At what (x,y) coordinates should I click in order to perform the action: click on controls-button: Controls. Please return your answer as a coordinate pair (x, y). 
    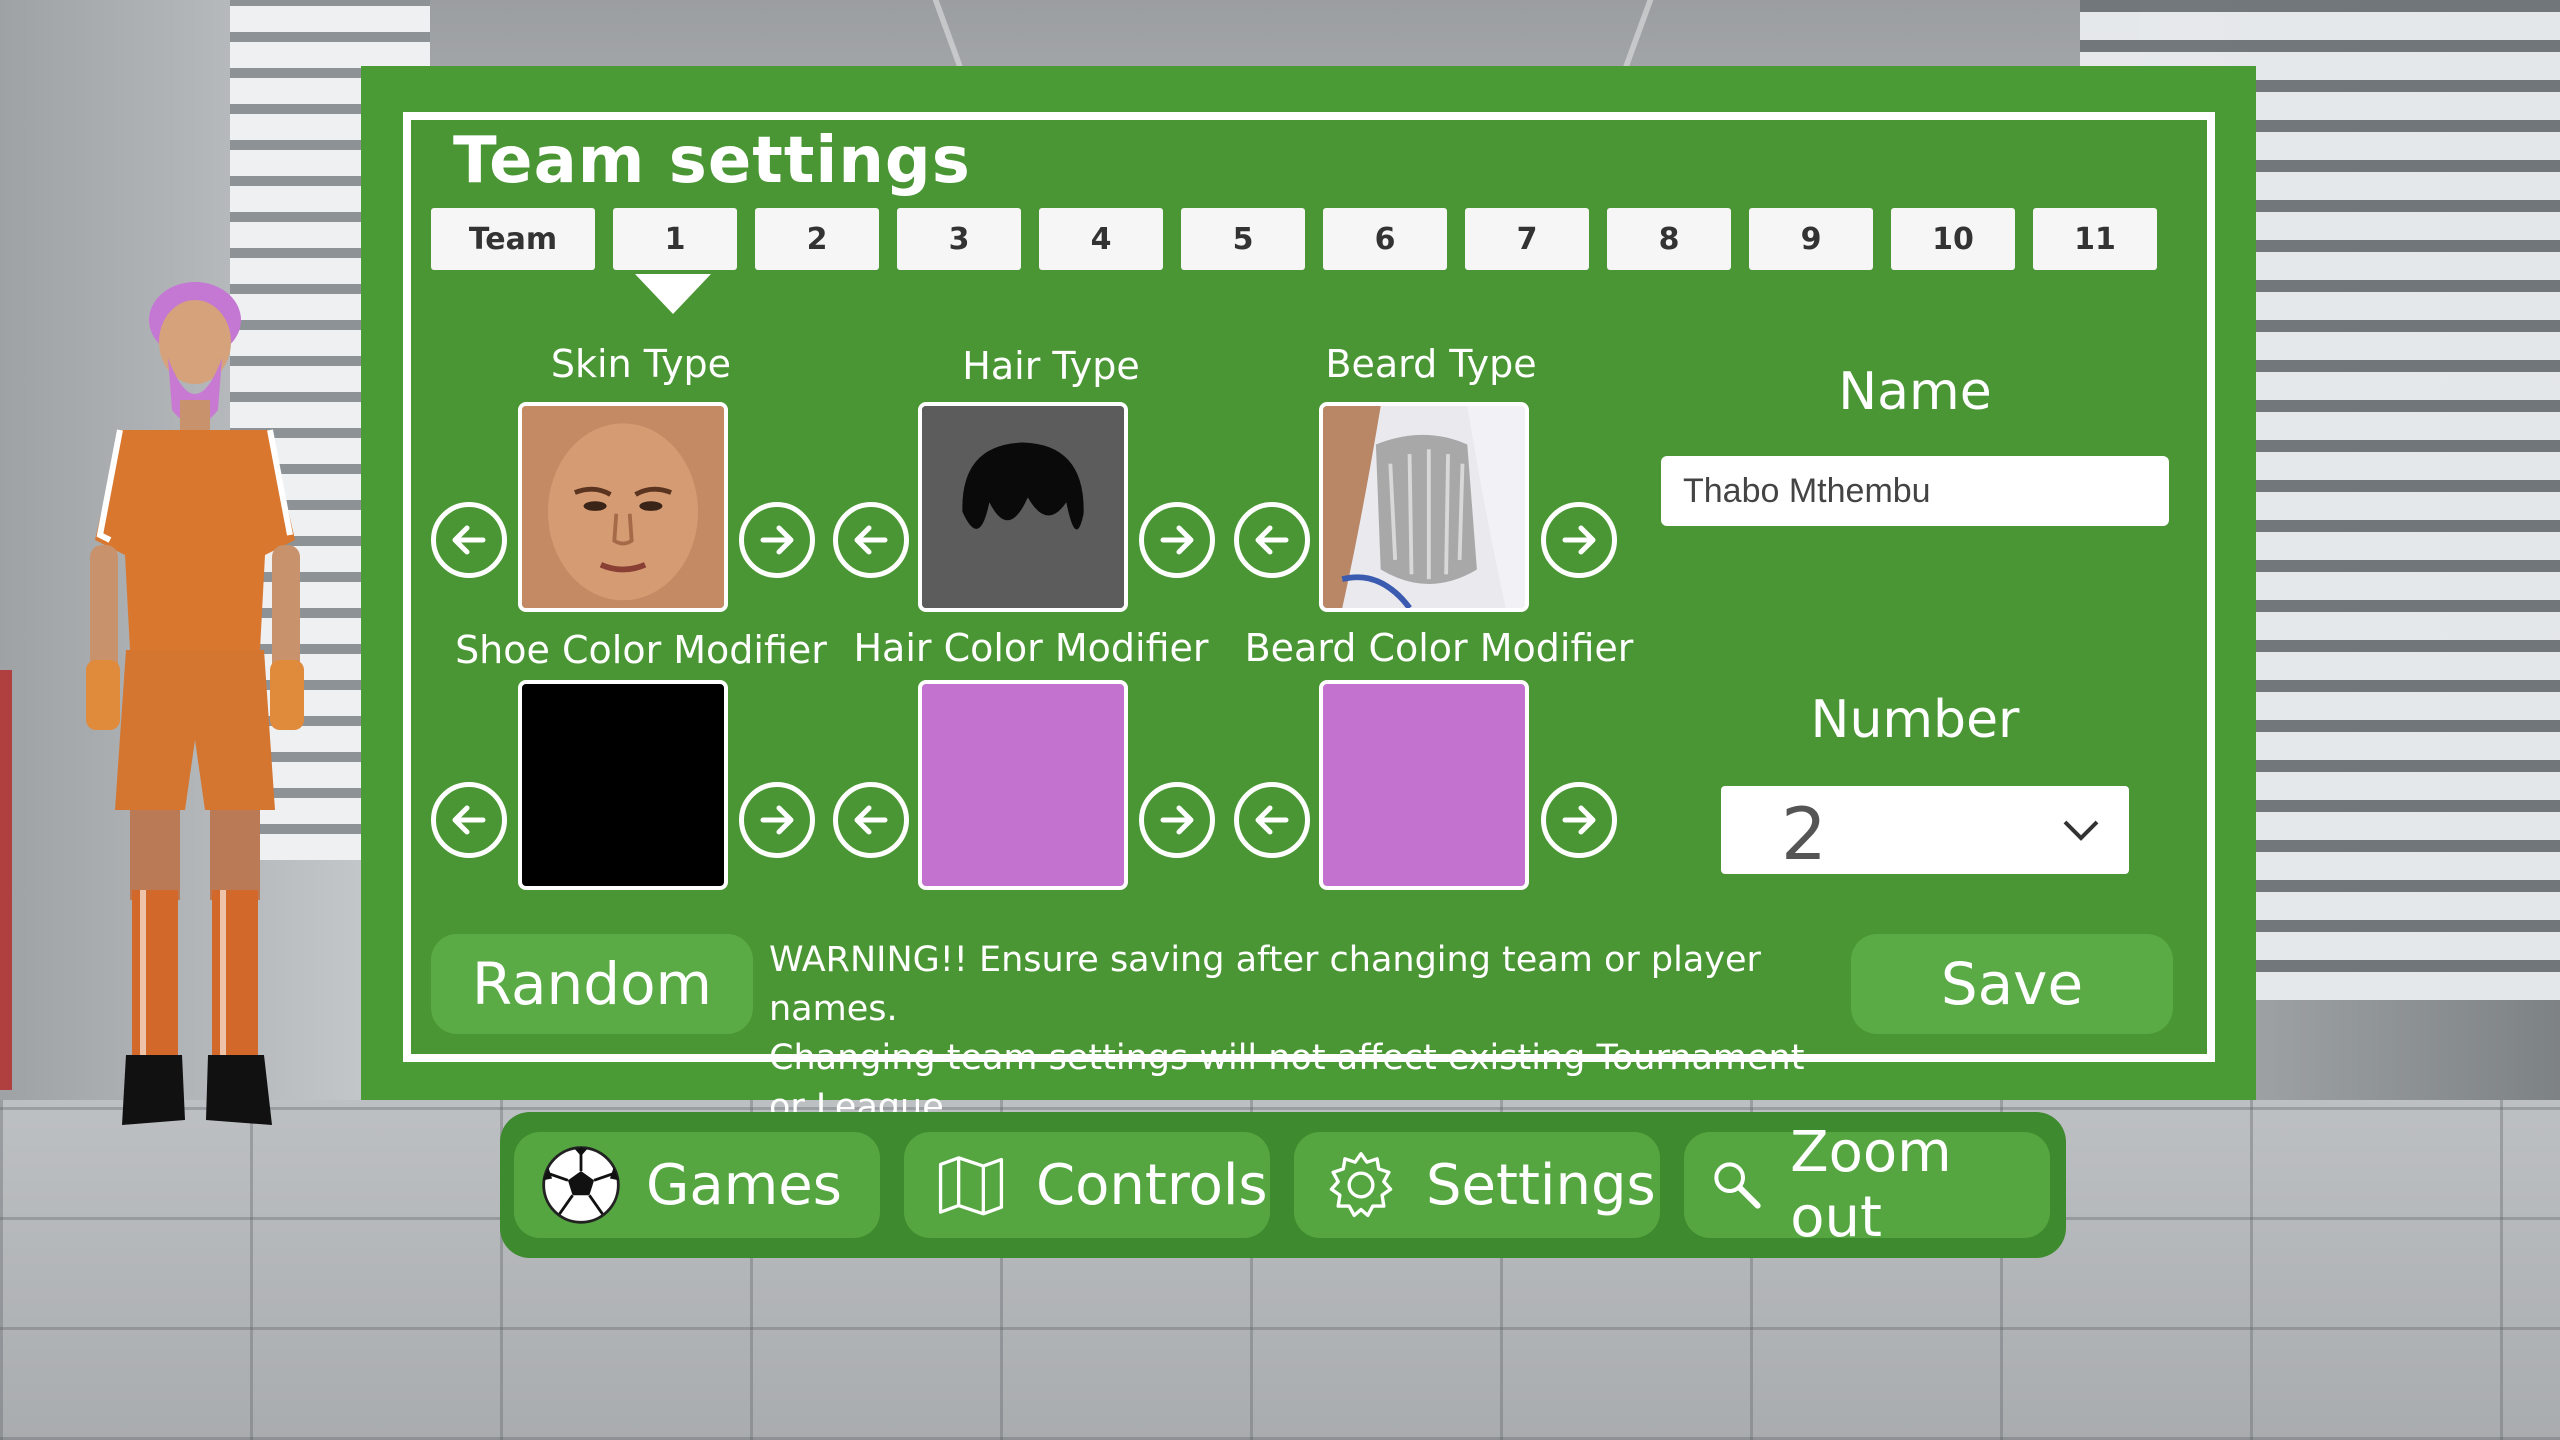
    Looking at the image, I should click on (1087, 1185).